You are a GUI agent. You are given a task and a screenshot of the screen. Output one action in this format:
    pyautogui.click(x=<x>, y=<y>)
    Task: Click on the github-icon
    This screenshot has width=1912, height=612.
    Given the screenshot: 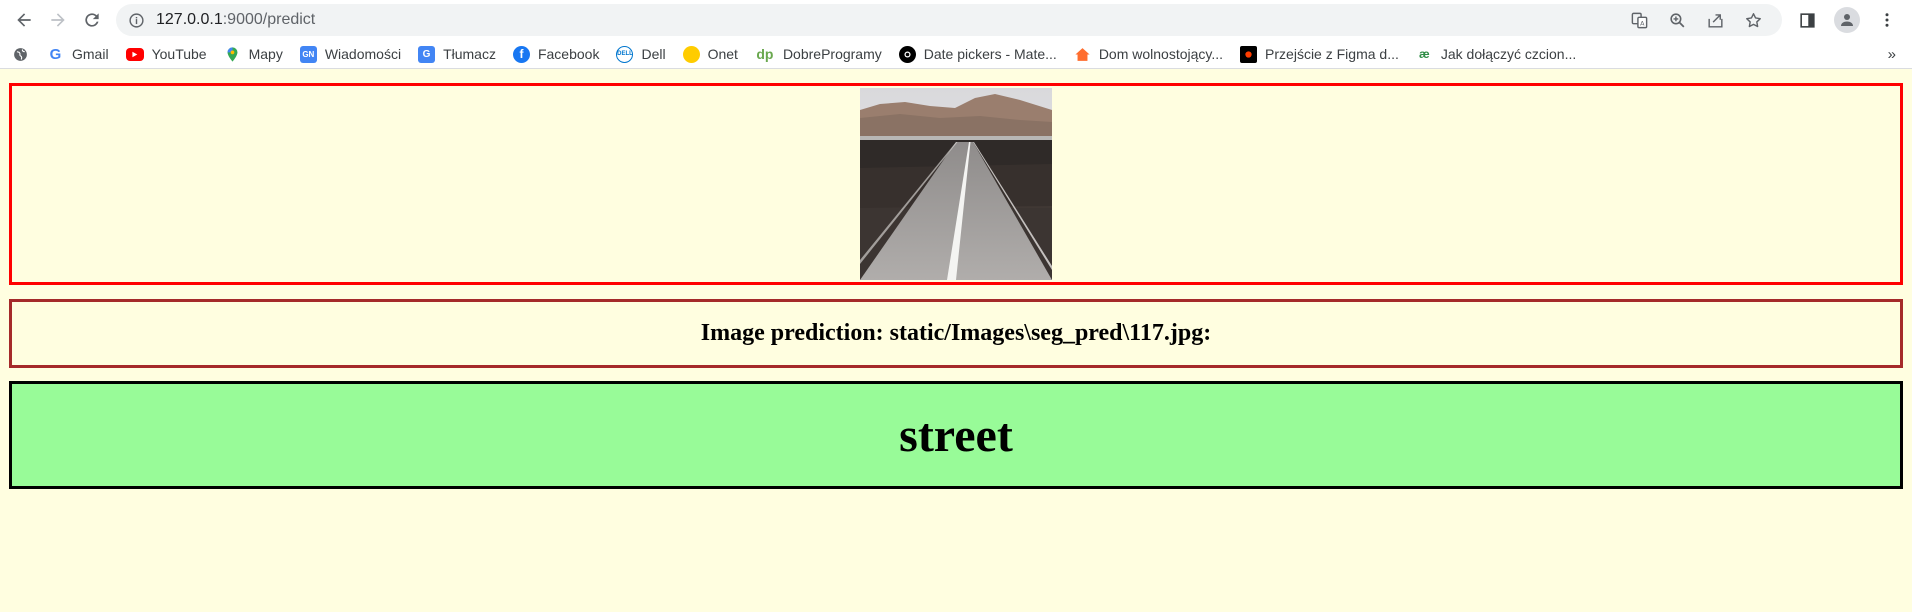 What is the action you would take?
    pyautogui.click(x=907, y=54)
    